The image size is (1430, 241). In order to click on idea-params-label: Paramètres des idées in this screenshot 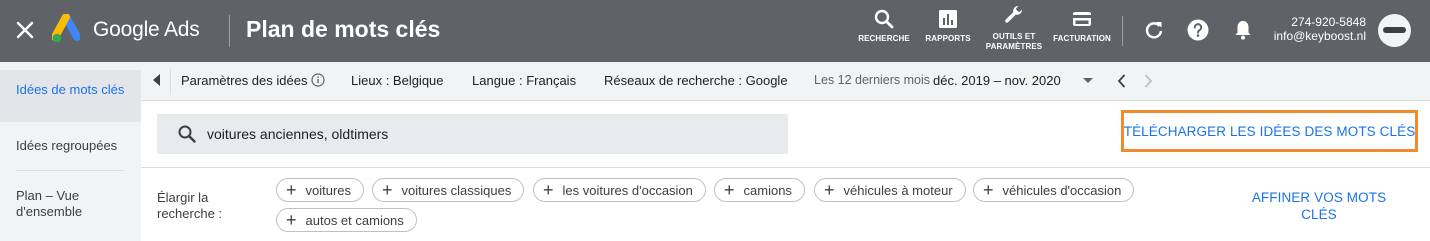, I will do `click(244, 80)`.